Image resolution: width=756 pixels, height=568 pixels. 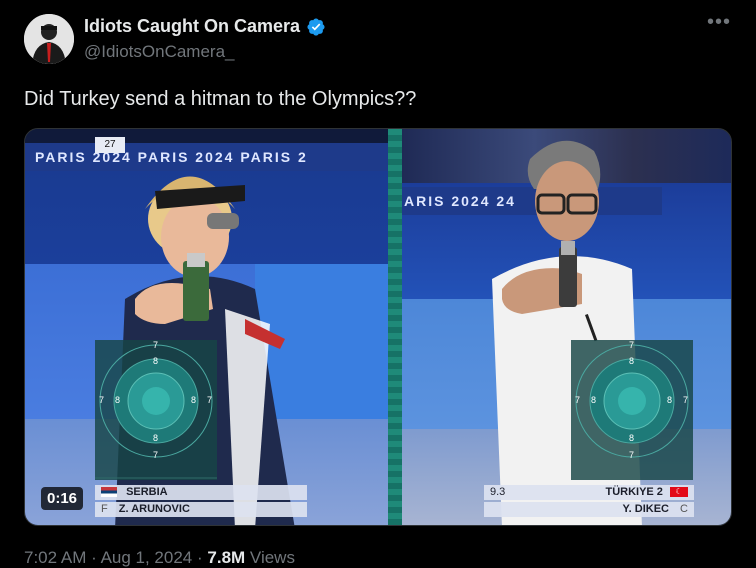 I want to click on author-handle: @IdiotsOnCamera_, so click(x=159, y=52).